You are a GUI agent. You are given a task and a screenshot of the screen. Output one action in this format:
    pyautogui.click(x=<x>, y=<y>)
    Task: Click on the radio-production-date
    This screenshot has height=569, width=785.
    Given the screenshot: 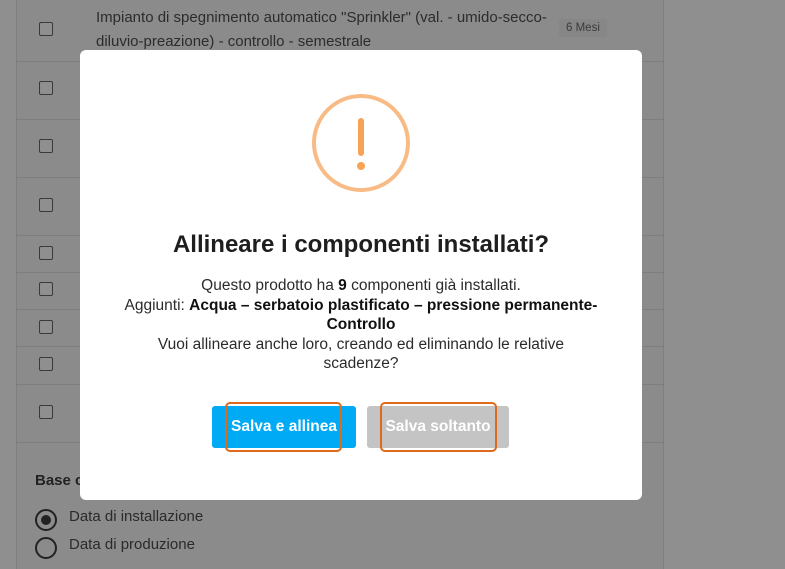 What is the action you would take?
    pyautogui.click(x=46, y=548)
    